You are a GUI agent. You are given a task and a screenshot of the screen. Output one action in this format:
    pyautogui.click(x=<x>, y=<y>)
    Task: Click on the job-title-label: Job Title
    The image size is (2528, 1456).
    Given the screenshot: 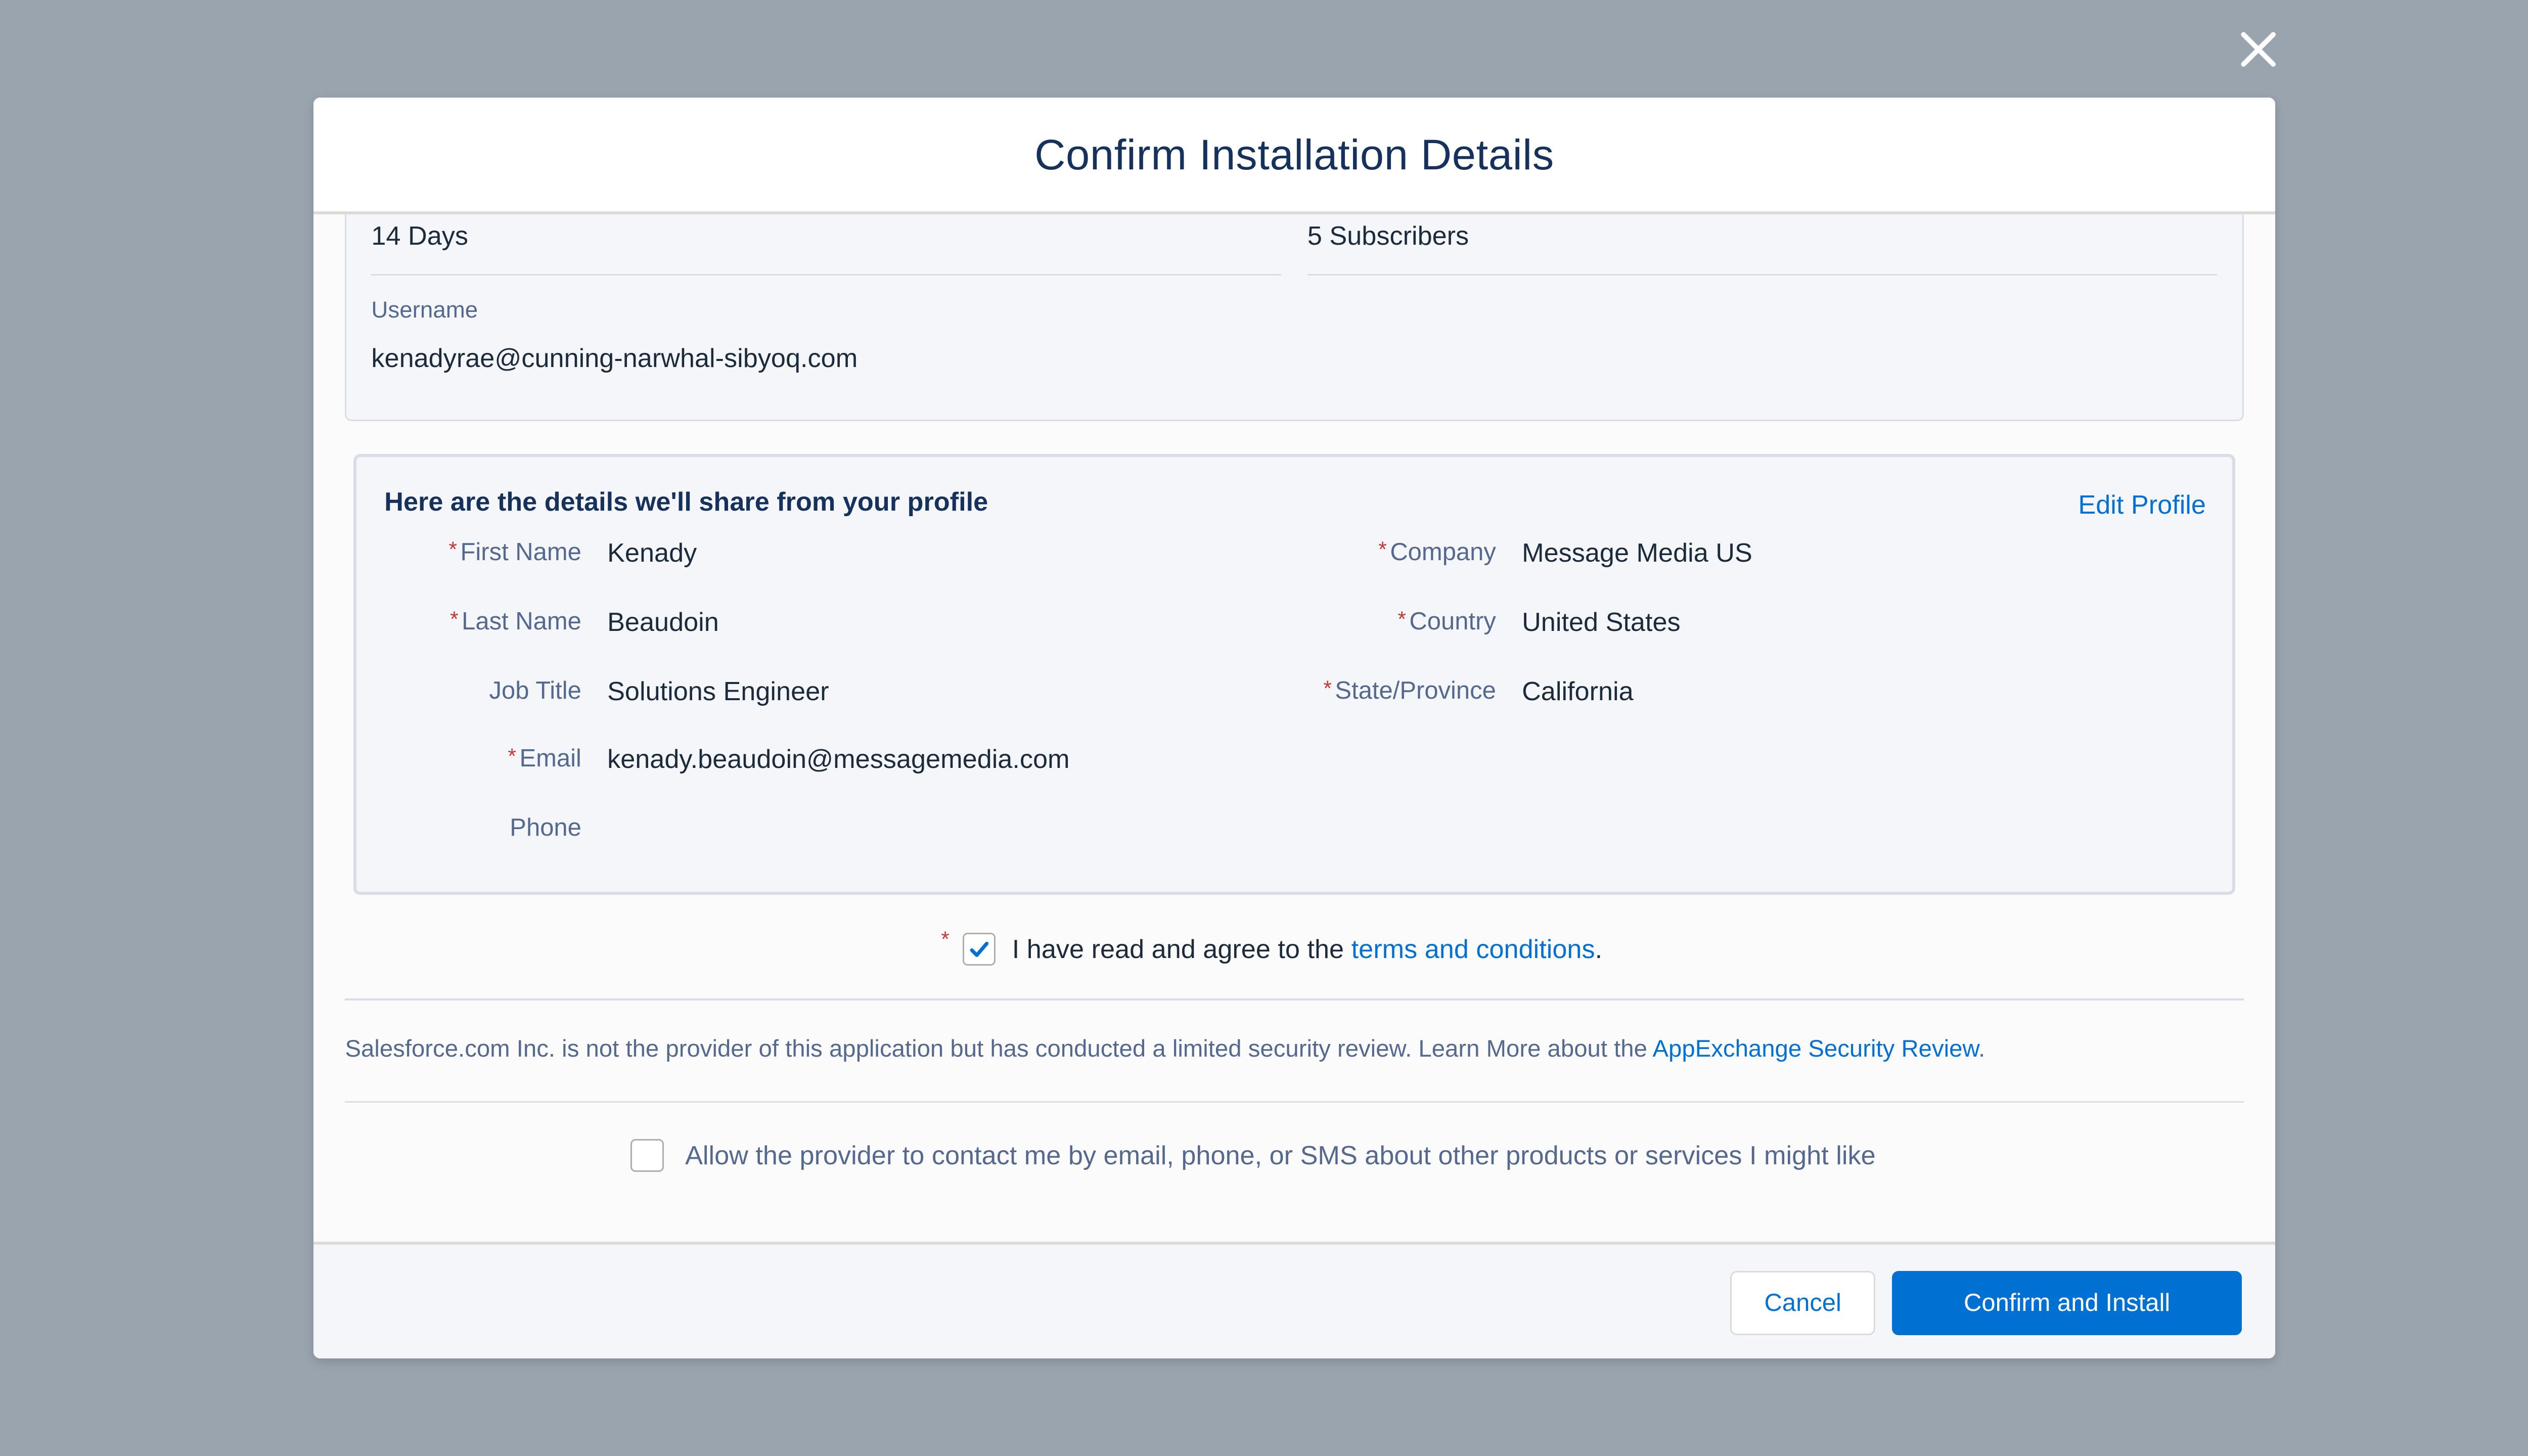 What is the action you would take?
    pyautogui.click(x=535, y=691)
    